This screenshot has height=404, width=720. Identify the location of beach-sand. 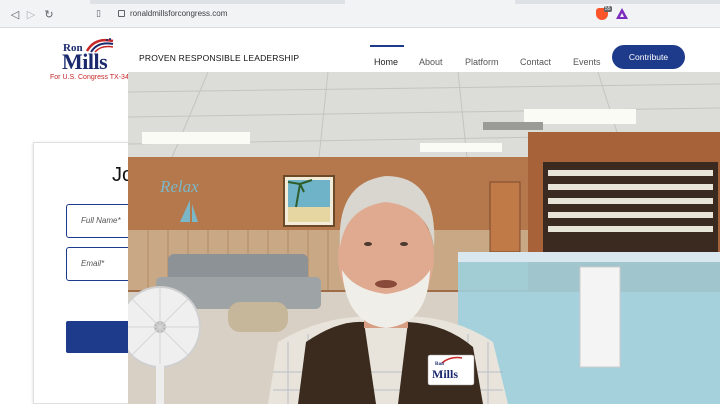
(309, 214).